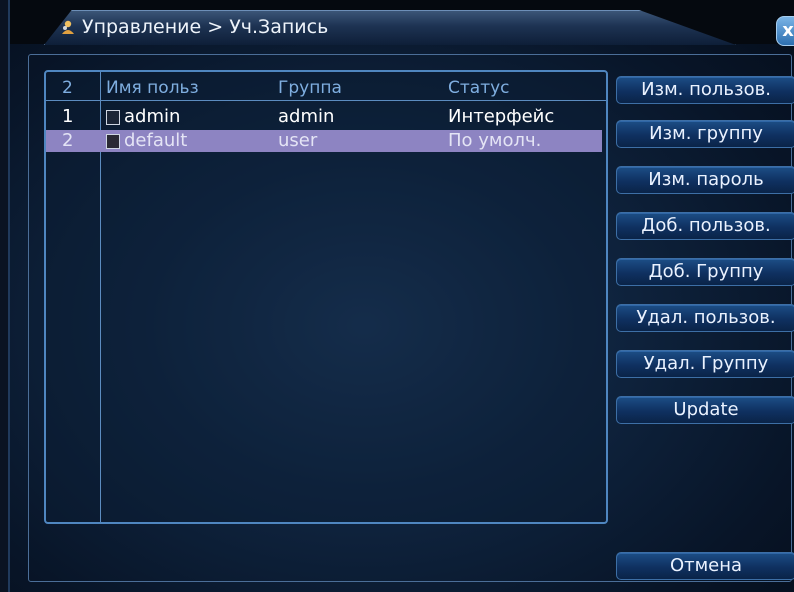 The width and height of the screenshot is (794, 592). What do you see at coordinates (705, 318) in the screenshot?
I see `delete-user-button: Удал. пользов.` at bounding box center [705, 318].